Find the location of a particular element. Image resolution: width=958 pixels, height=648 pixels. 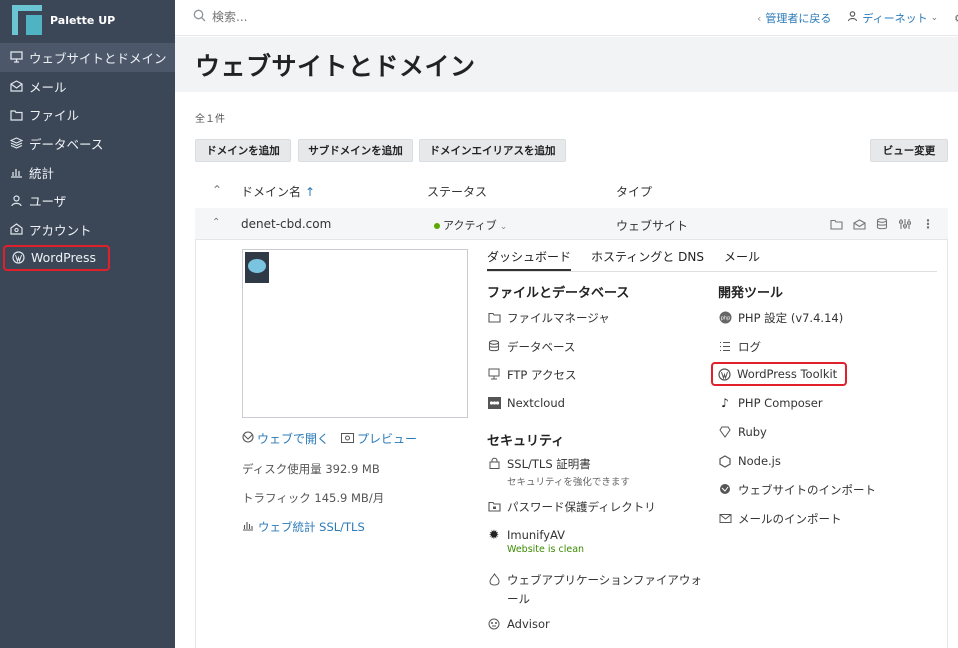

back-to-admin-link: ‹ 管理者に戻る is located at coordinates (794, 18).